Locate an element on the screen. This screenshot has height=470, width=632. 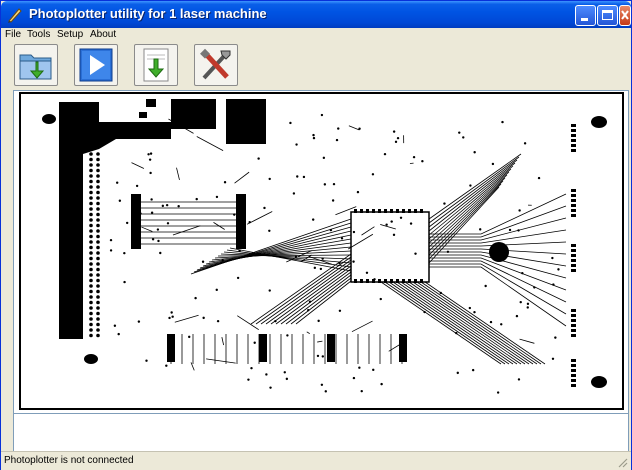
window-title: Photoplotter utility for 1 laser machine is located at coordinates (148, 13).